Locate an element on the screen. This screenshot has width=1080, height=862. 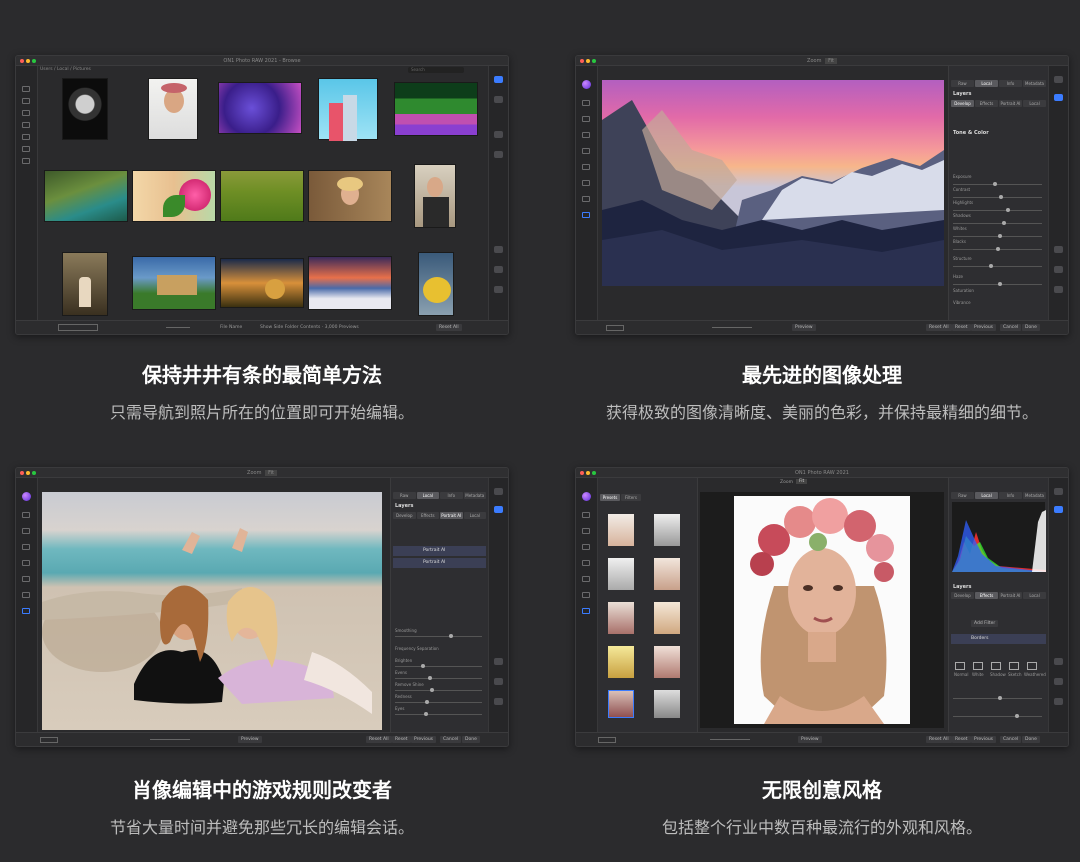
tab-metadata: Metadata is located at coordinates (1034, 83).